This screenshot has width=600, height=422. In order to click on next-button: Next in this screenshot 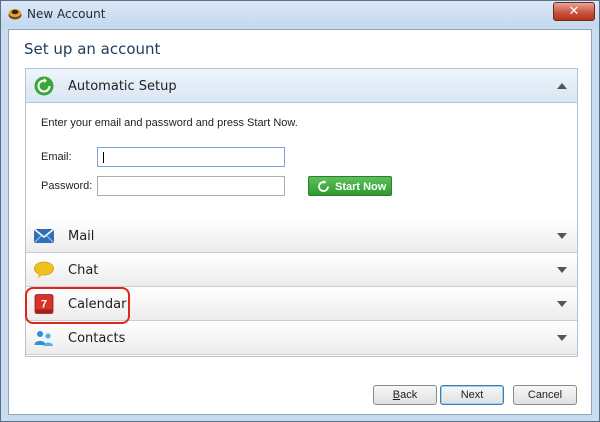, I will do `click(472, 395)`.